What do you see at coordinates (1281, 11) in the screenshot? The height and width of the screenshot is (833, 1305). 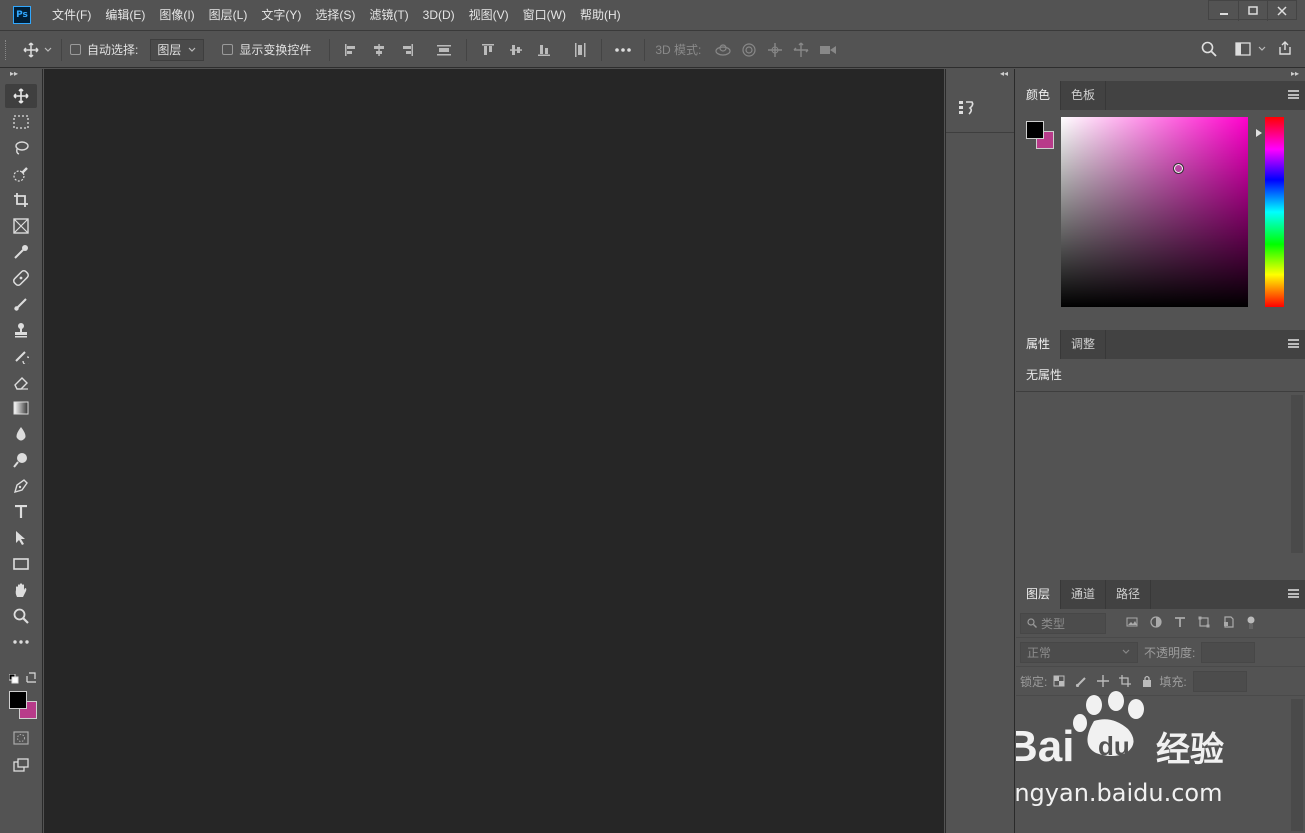 I see `close-button` at bounding box center [1281, 11].